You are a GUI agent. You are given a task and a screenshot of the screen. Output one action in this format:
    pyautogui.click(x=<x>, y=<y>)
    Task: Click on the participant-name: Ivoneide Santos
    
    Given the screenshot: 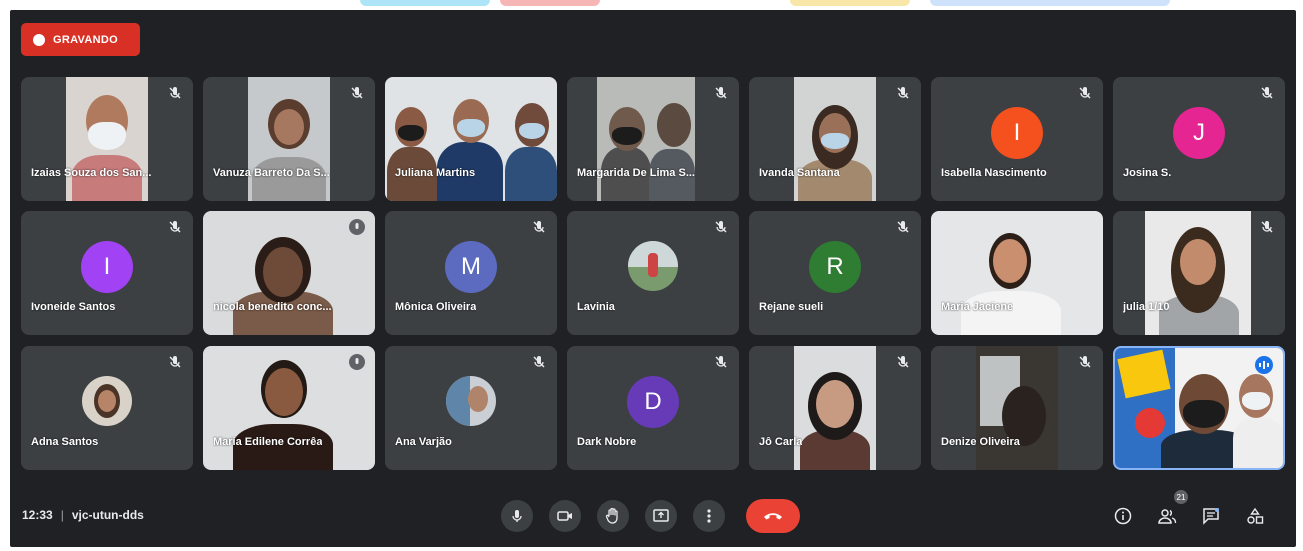 What is the action you would take?
    pyautogui.click(x=73, y=307)
    